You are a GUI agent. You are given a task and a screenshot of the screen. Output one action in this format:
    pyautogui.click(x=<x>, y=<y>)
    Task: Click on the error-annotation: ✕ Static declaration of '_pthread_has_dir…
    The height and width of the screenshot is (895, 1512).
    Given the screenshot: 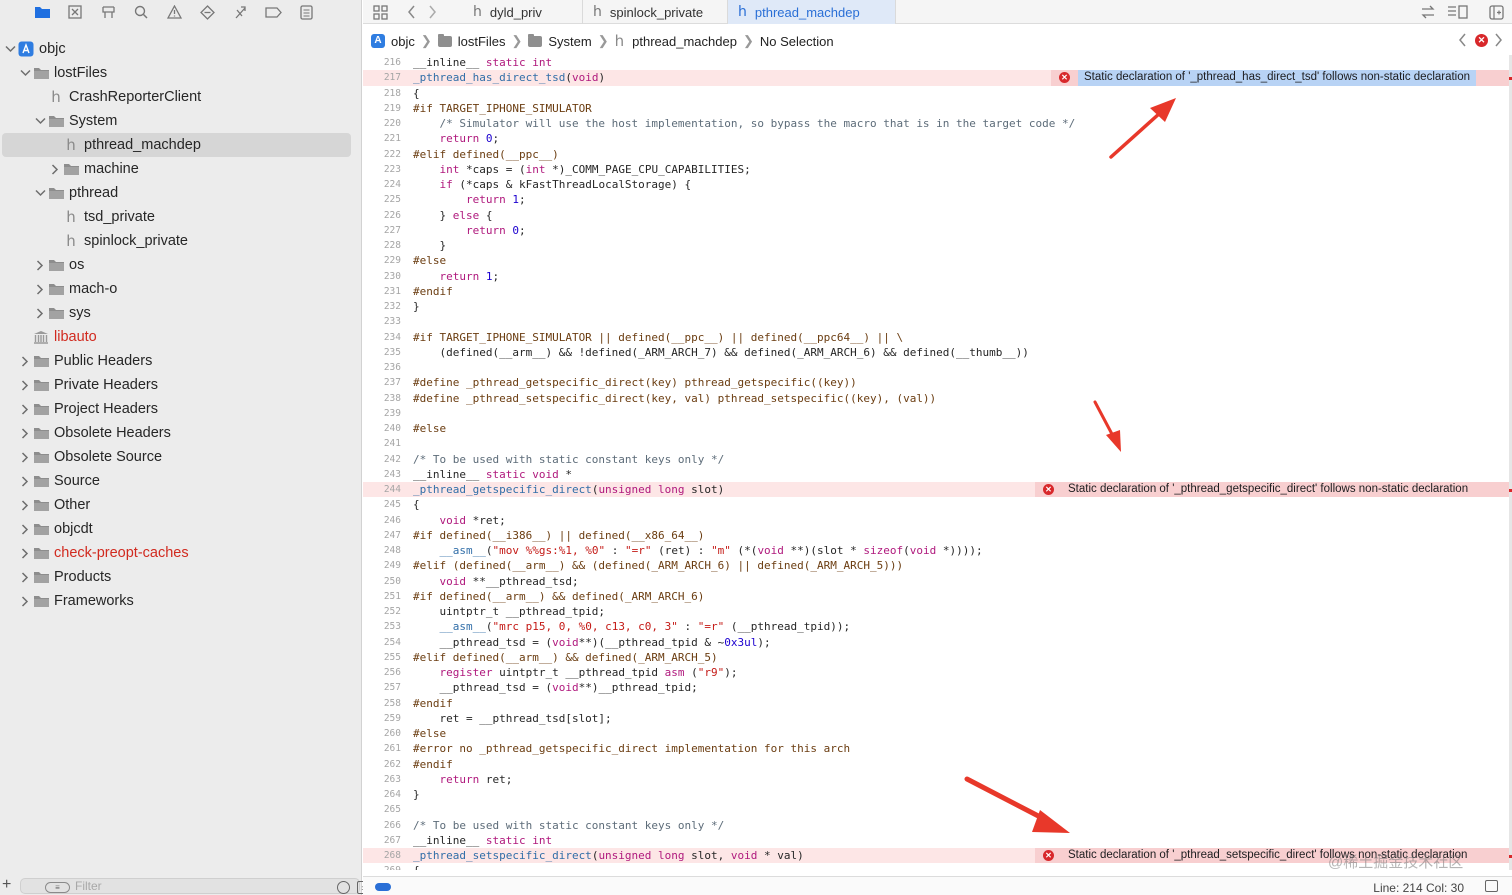 What is the action you would take?
    pyautogui.click(x=1280, y=78)
    